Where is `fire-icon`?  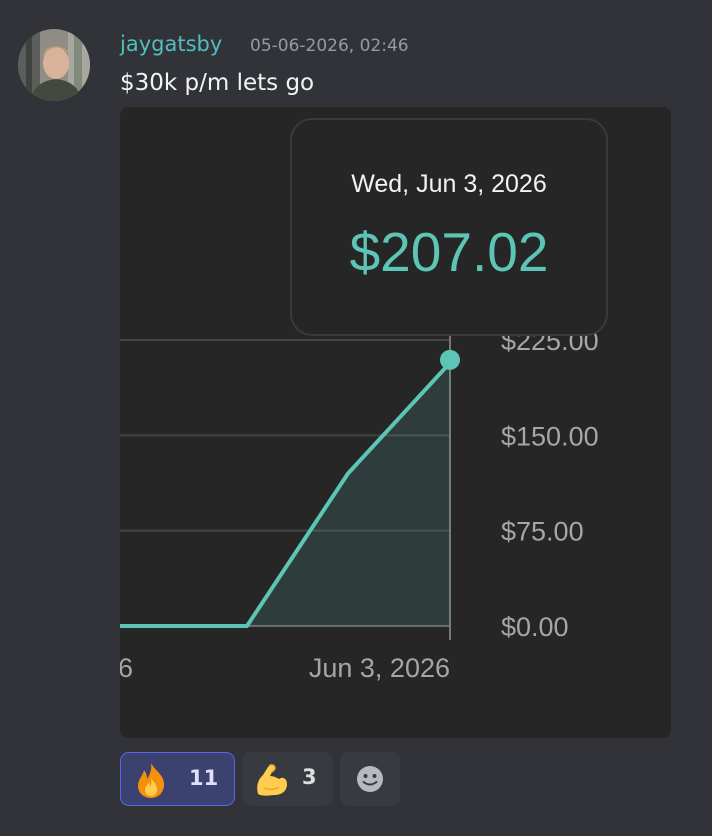
fire-icon is located at coordinates (151, 782).